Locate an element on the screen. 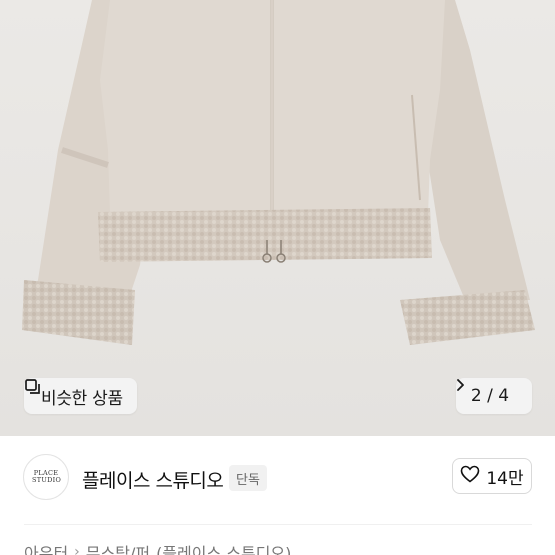 This screenshot has width=555, height=555. similar-items-label: 비슷한 상품 is located at coordinates (82, 398).